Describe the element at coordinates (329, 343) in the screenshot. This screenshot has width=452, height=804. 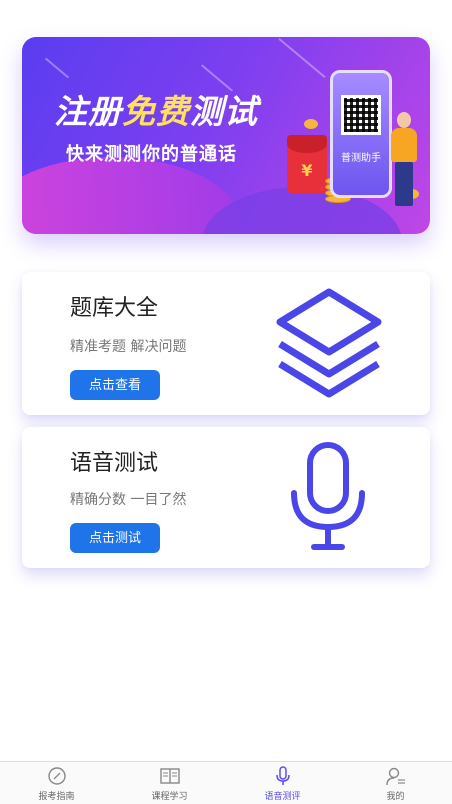
I see `layers-icon` at that location.